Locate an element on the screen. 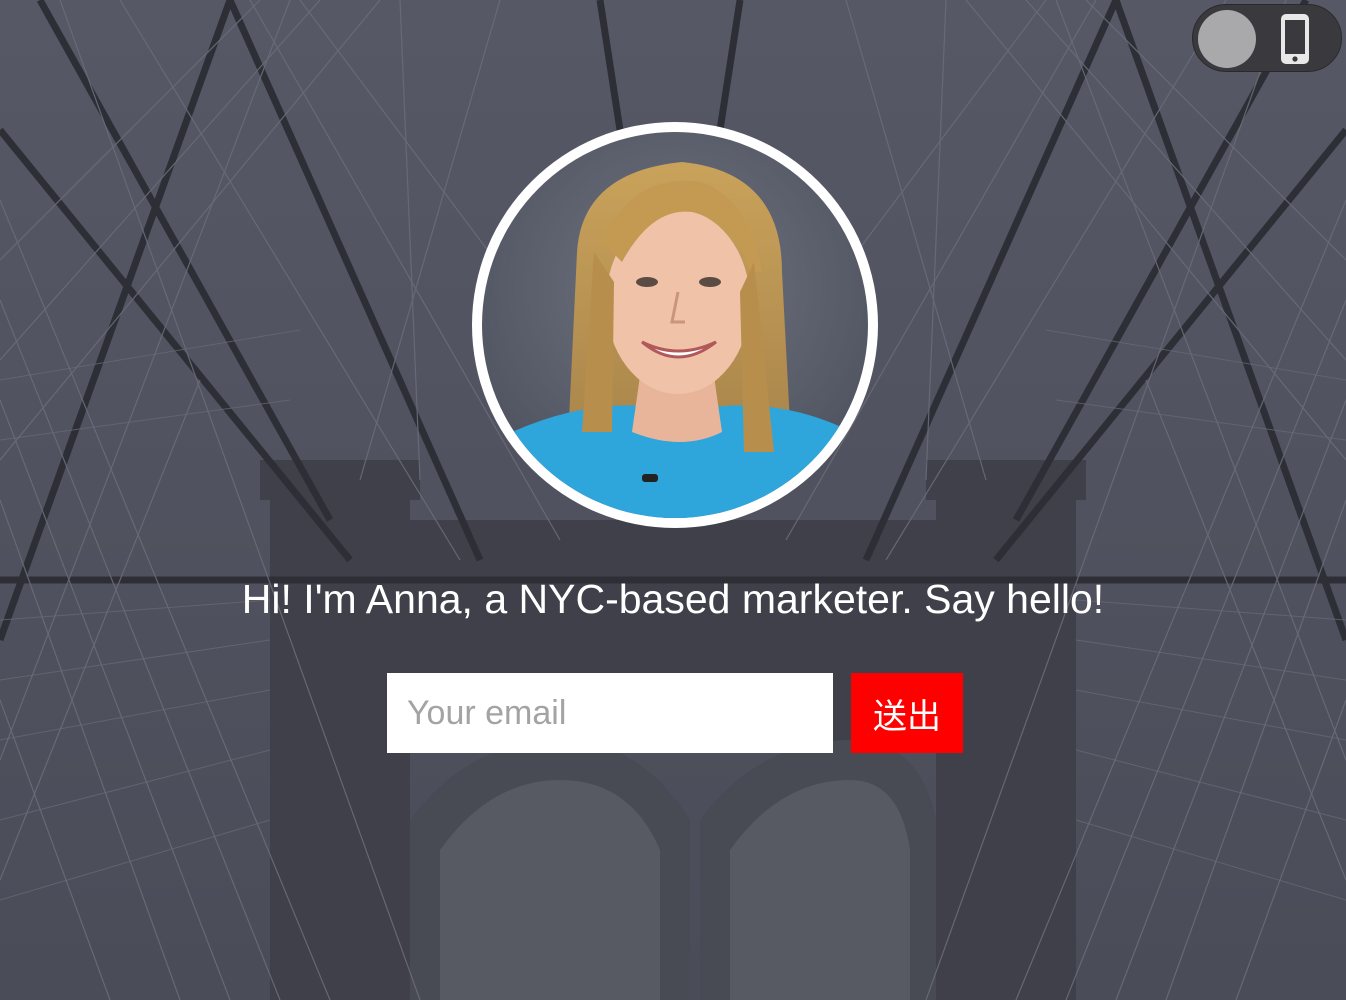 The image size is (1346, 1000). toggle-knob is located at coordinates (1227, 39).